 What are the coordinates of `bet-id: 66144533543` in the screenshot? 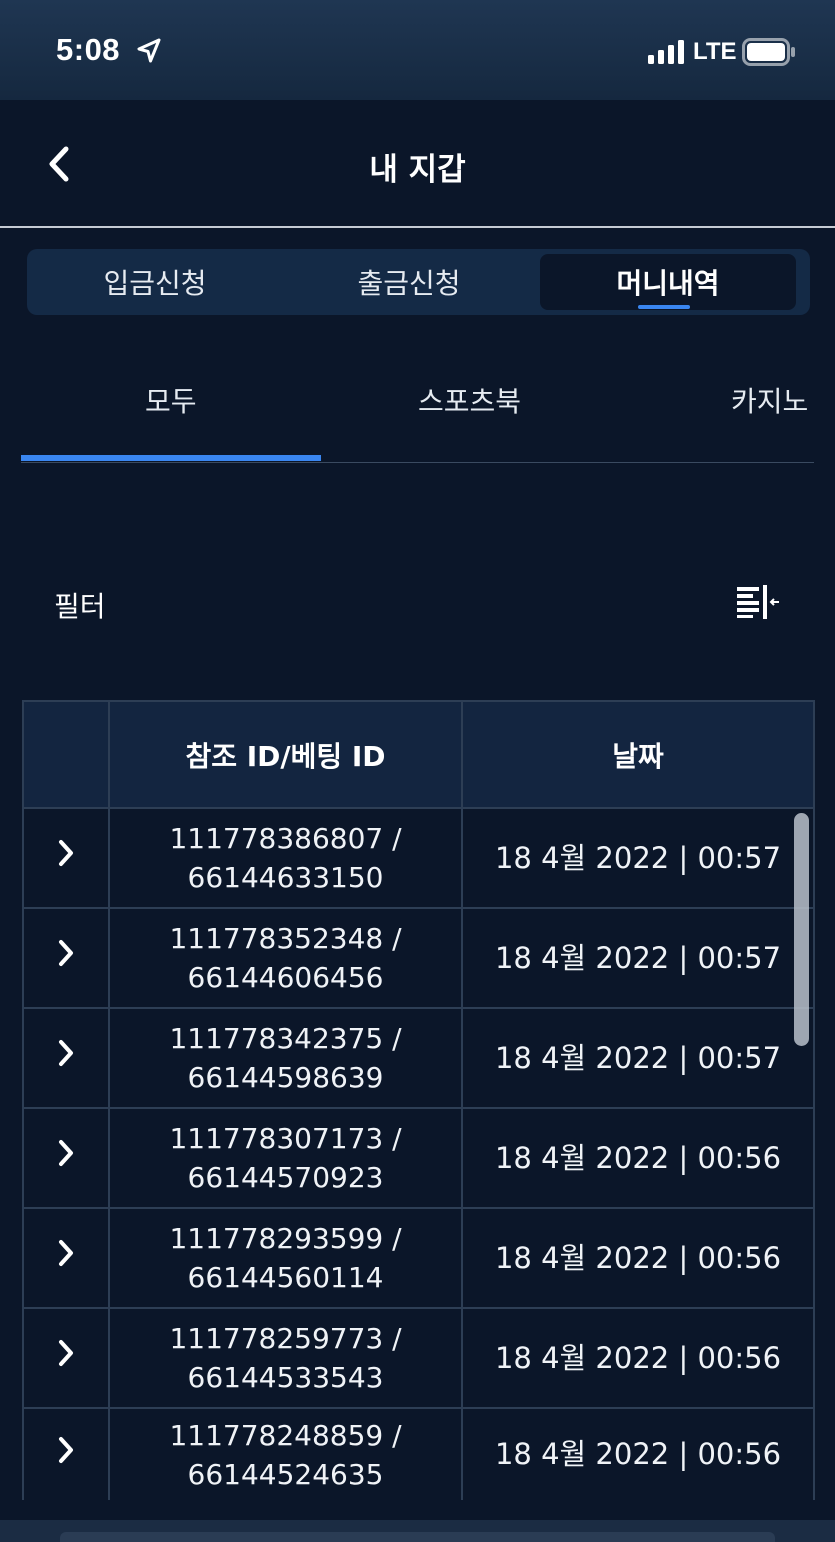 It's located at (285, 1377).